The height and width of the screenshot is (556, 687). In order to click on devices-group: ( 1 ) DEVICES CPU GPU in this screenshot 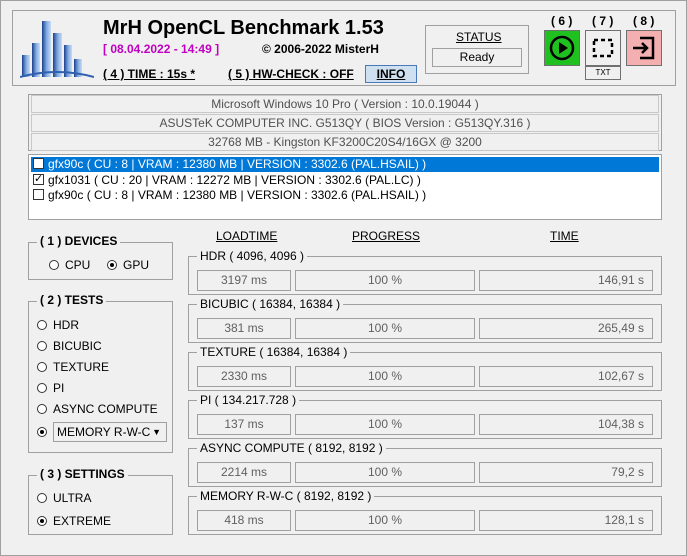, I will do `click(100, 257)`.